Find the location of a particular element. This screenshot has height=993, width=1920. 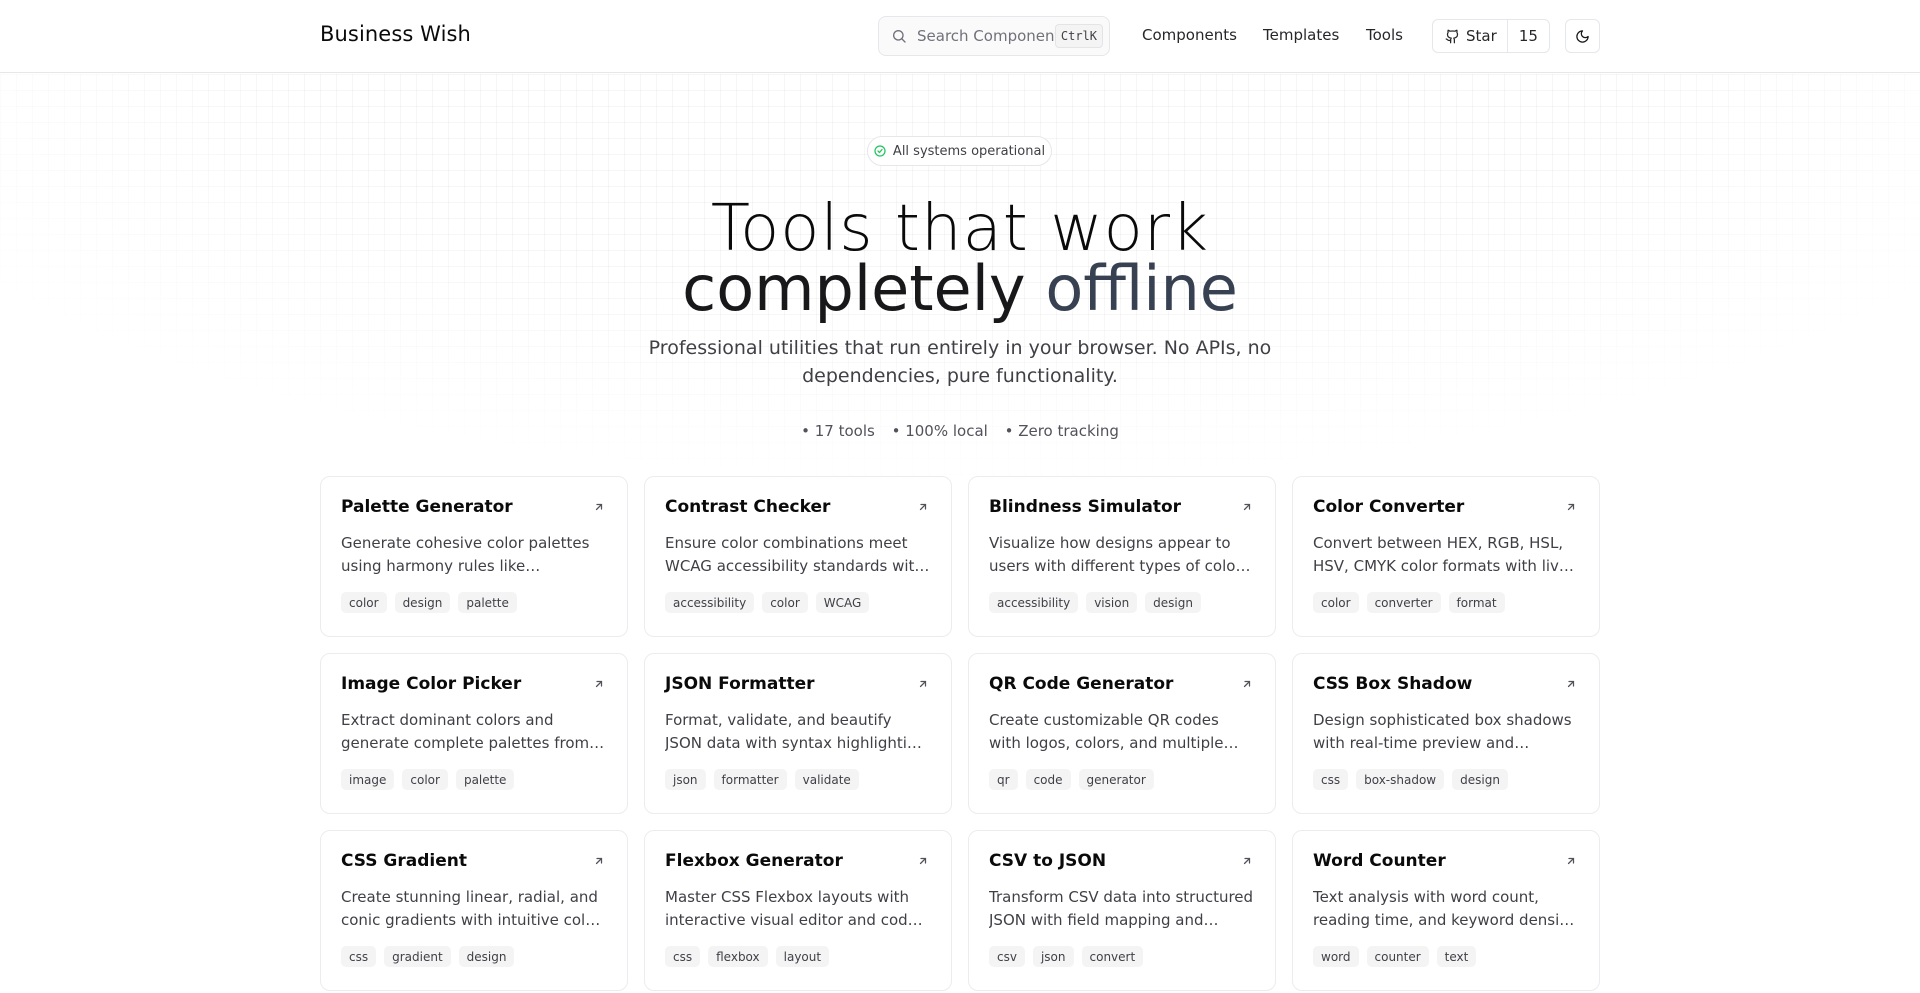

brand-logo-link: Business Wish is located at coordinates (395, 34).